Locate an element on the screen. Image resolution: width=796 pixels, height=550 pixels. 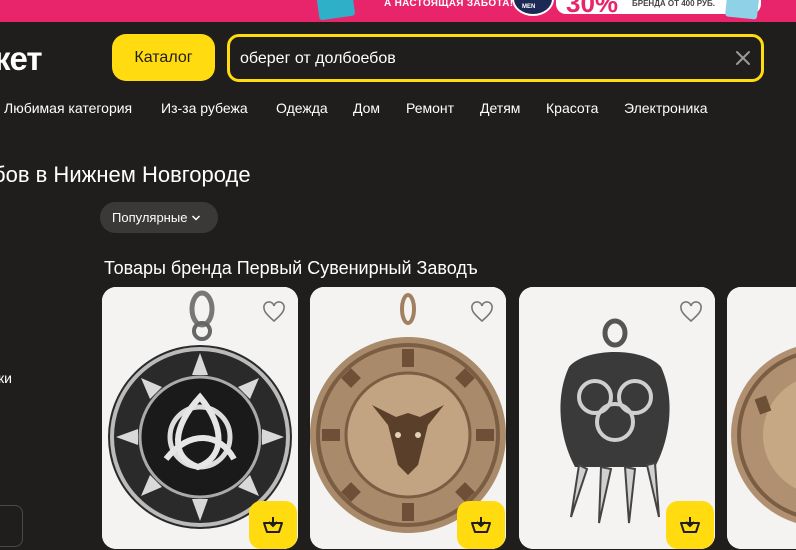
close-icon is located at coordinates (743, 58).